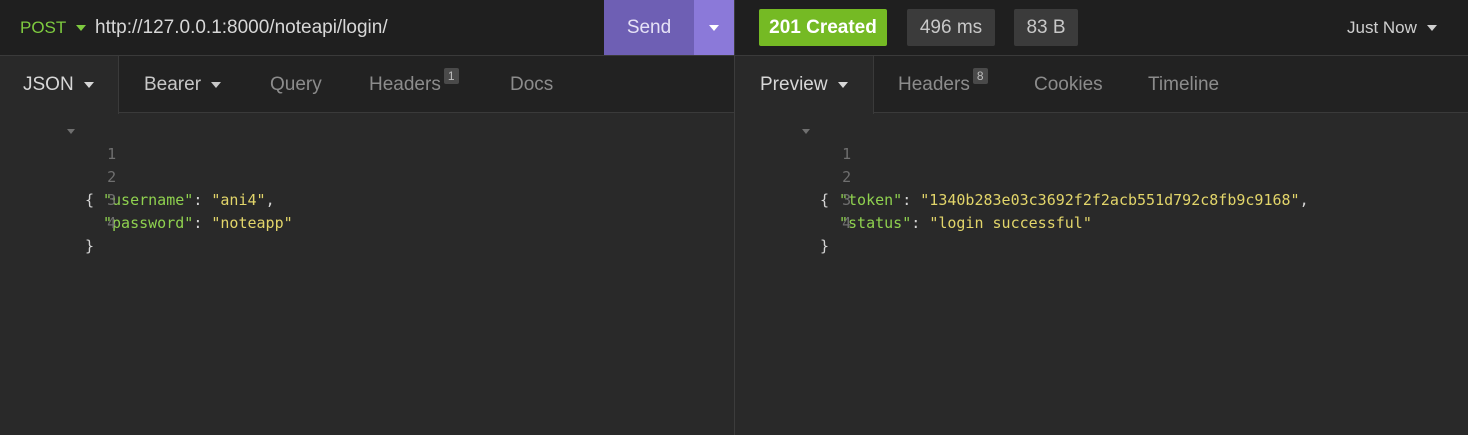 The width and height of the screenshot is (1468, 435). What do you see at coordinates (1010, 223) in the screenshot?
I see `json-value: "login successful"` at bounding box center [1010, 223].